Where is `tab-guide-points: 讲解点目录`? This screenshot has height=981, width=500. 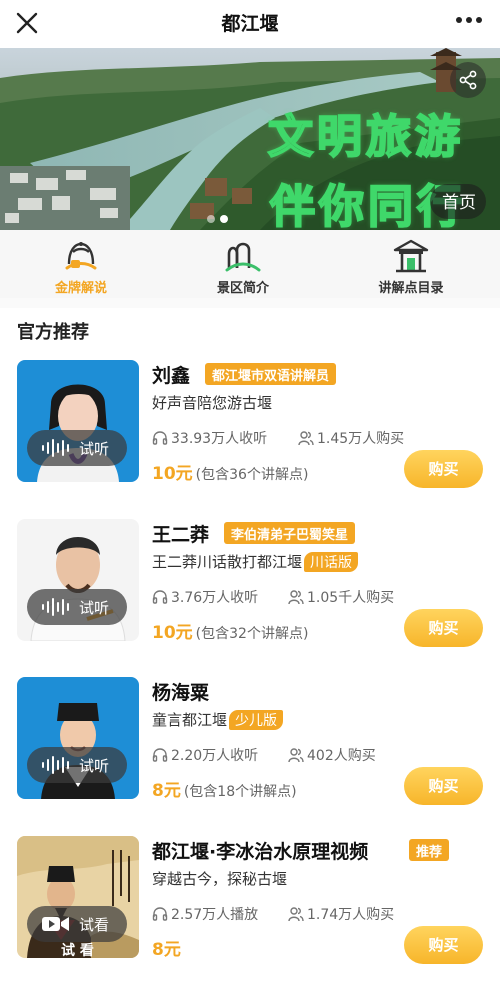
tab-guide-points: 讲解点目录 is located at coordinates (411, 267).